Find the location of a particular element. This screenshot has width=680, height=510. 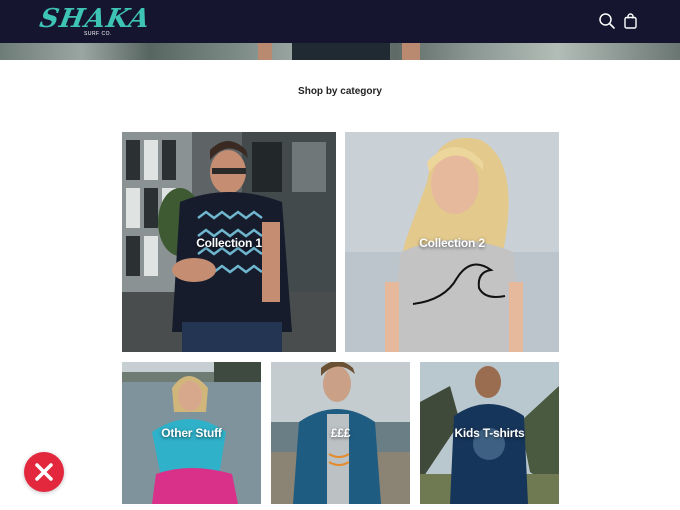

category-label: Other Stuff is located at coordinates (191, 433).